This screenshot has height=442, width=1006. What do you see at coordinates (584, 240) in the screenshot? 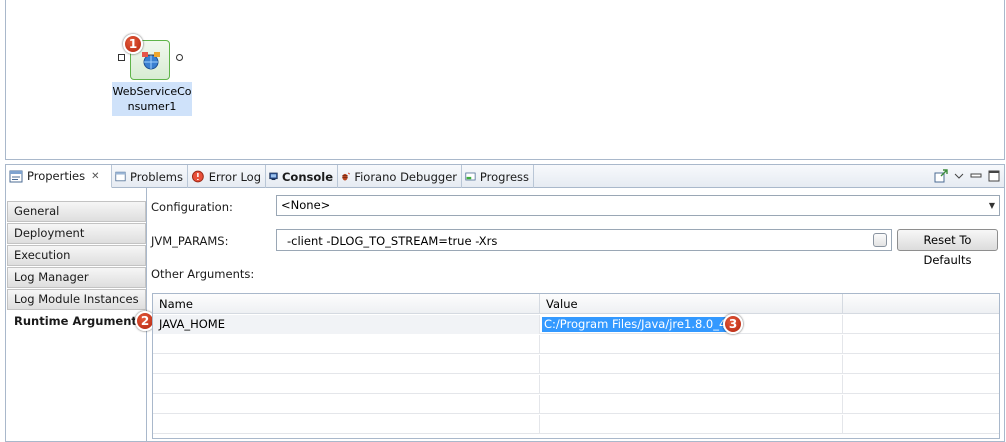
I see `jvm-params-field: -client -DLOG_TO_STREAM=true -Xrs` at bounding box center [584, 240].